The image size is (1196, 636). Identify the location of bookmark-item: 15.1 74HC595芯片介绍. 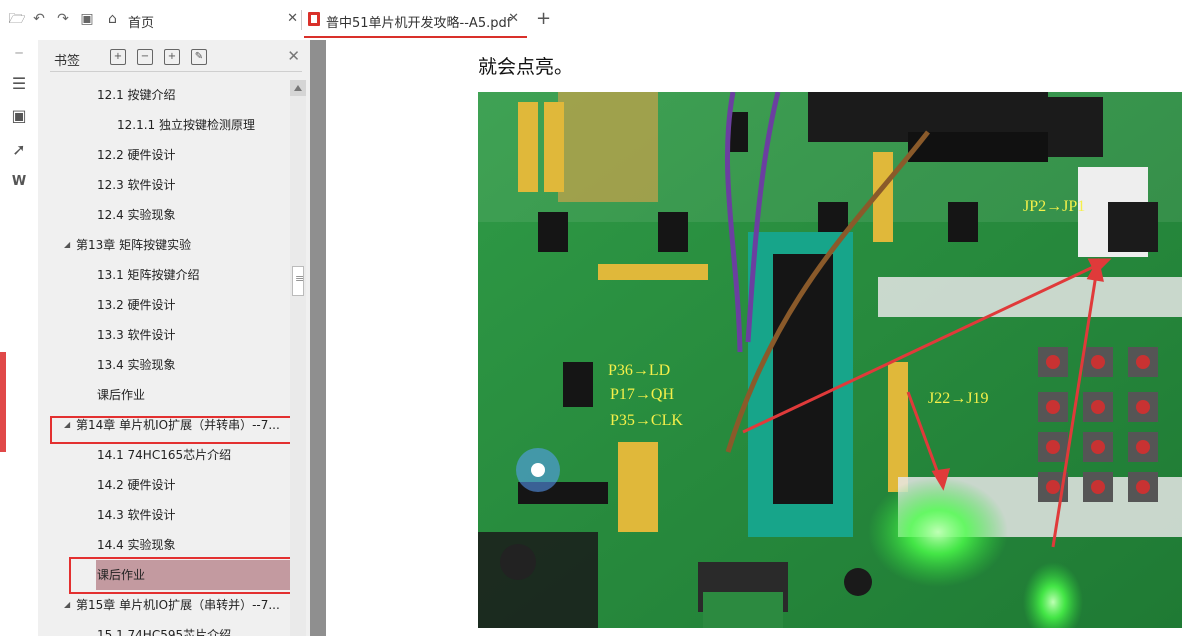
(164, 628).